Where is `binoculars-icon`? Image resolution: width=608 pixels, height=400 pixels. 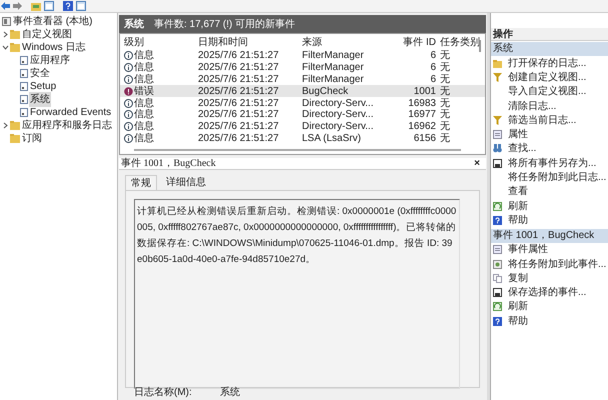
binoculars-icon is located at coordinates (497, 149).